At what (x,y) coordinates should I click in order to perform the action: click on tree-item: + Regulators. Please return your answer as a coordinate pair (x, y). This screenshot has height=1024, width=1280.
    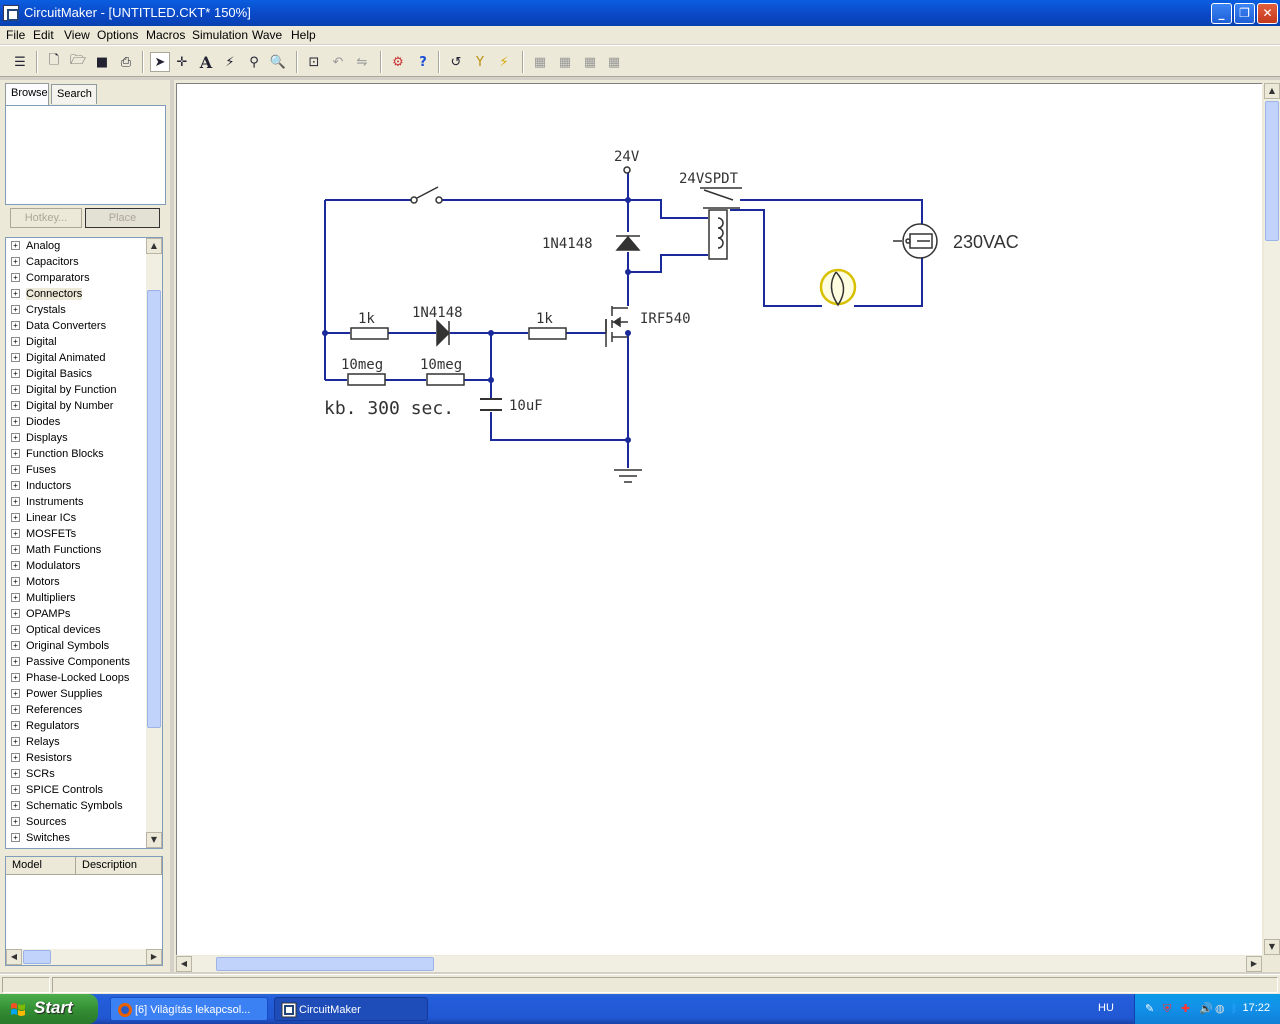
    Looking at the image, I should click on (45, 728).